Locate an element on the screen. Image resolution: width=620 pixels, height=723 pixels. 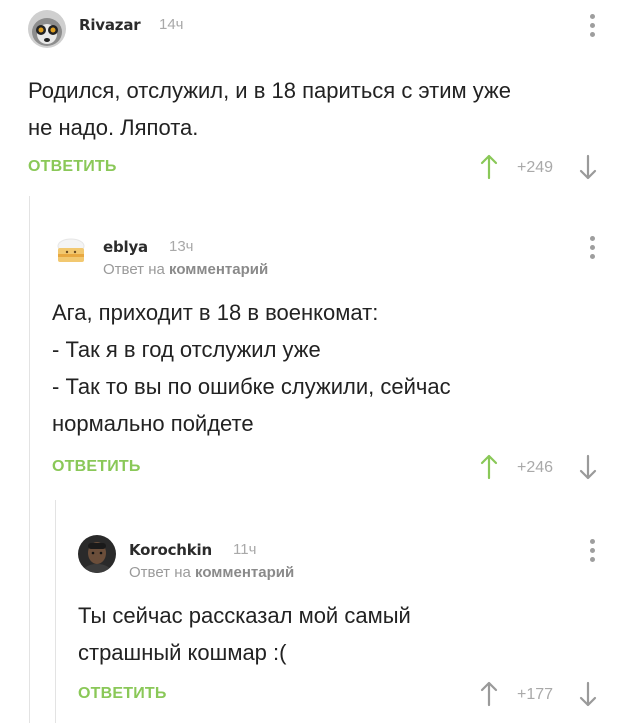
comment-footer: ОТВЕТИТЬ +177 is located at coordinates (349, 695).